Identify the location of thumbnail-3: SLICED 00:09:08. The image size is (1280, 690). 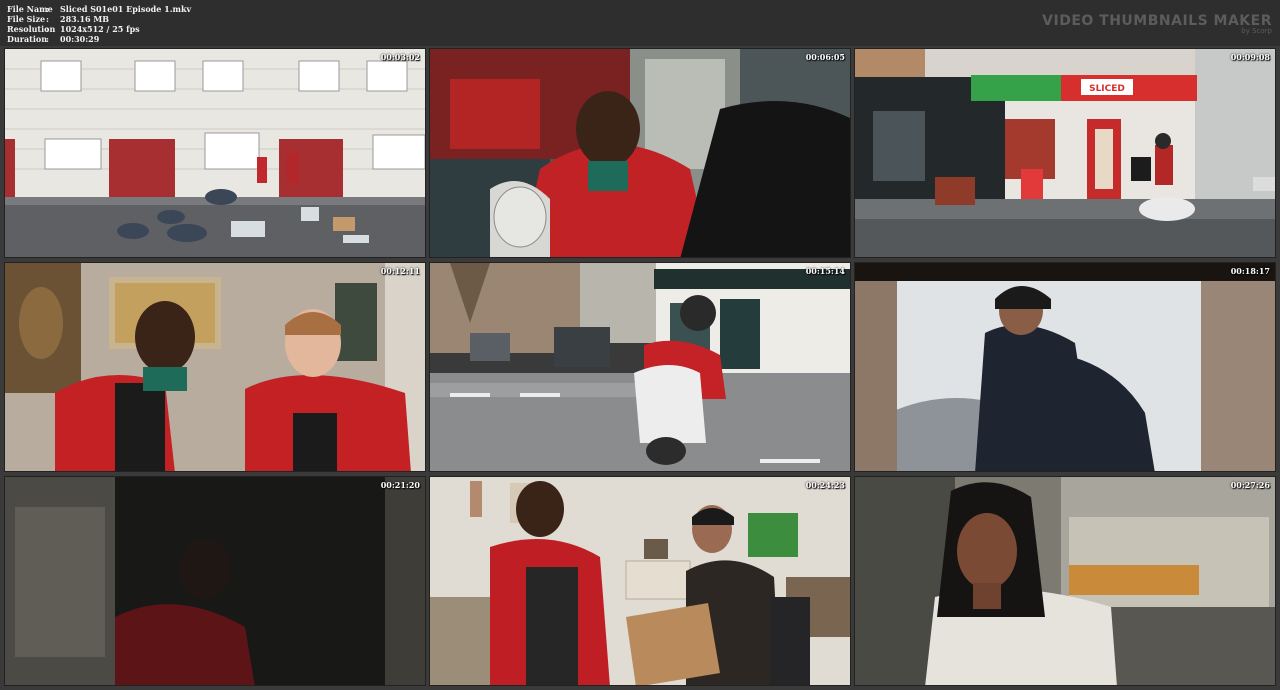
(1065, 153).